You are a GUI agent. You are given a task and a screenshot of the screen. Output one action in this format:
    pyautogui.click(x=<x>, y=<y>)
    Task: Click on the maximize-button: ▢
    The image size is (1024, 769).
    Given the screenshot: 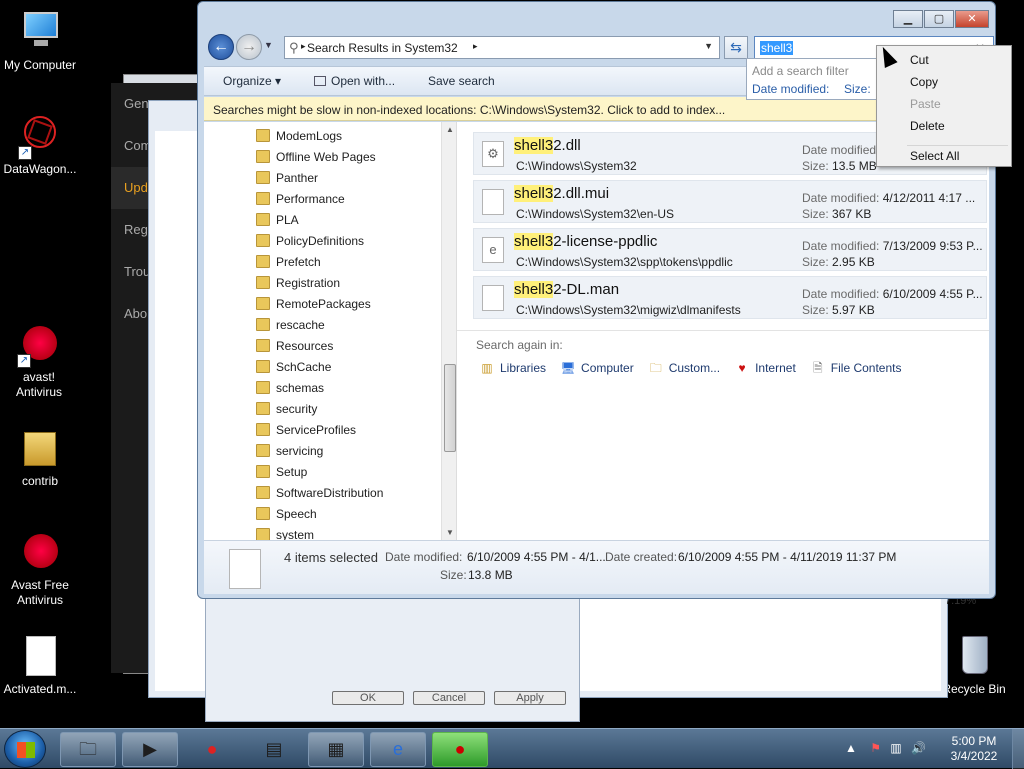 What is the action you would take?
    pyautogui.click(x=939, y=19)
    